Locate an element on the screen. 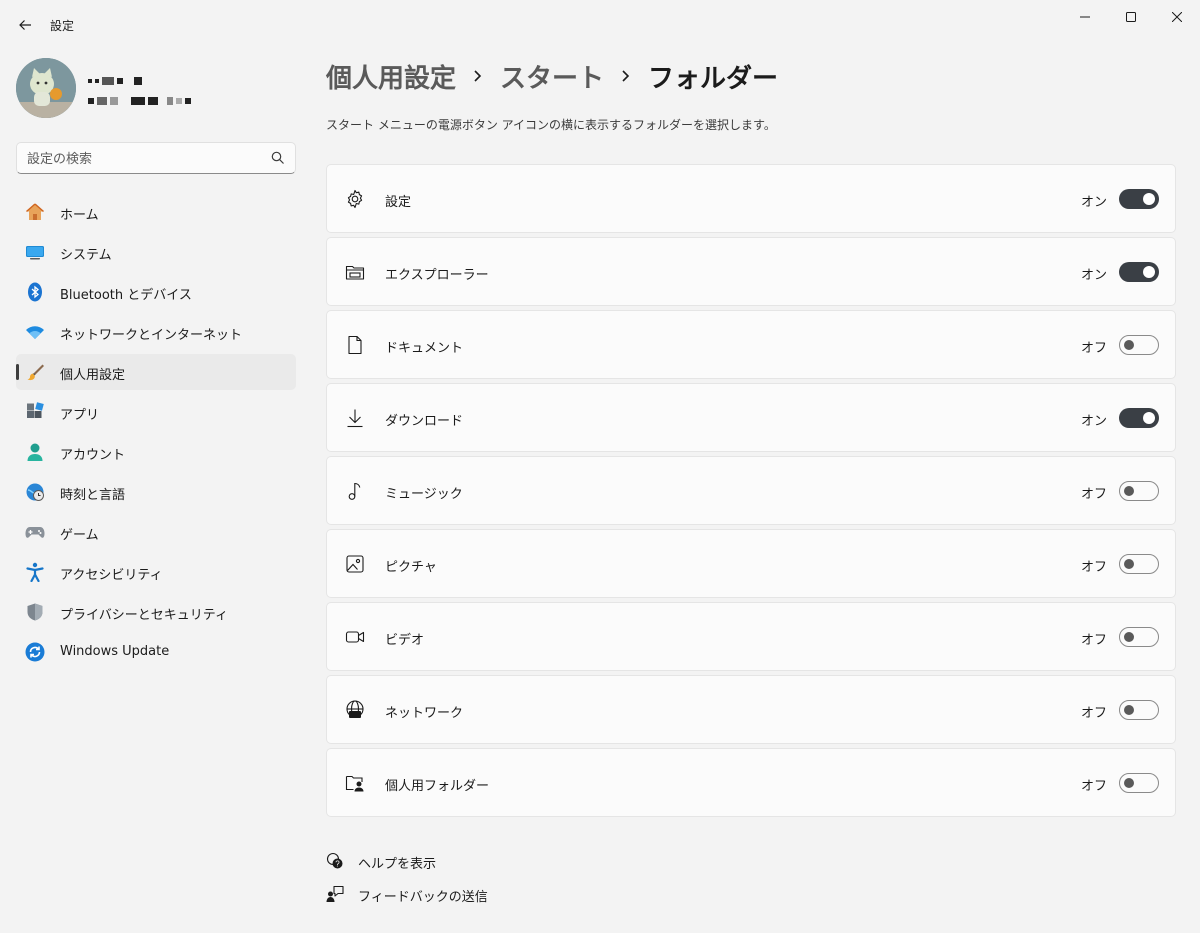 This screenshot has width=1200, height=933. gamepad-icon is located at coordinates (35, 532).